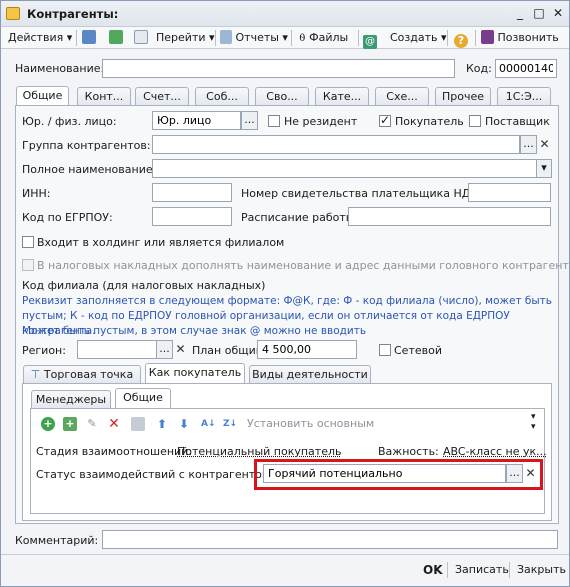 The width and height of the screenshot is (570, 587). Describe the element at coordinates (196, 120) in the screenshot. I see `legal-type-input` at that location.